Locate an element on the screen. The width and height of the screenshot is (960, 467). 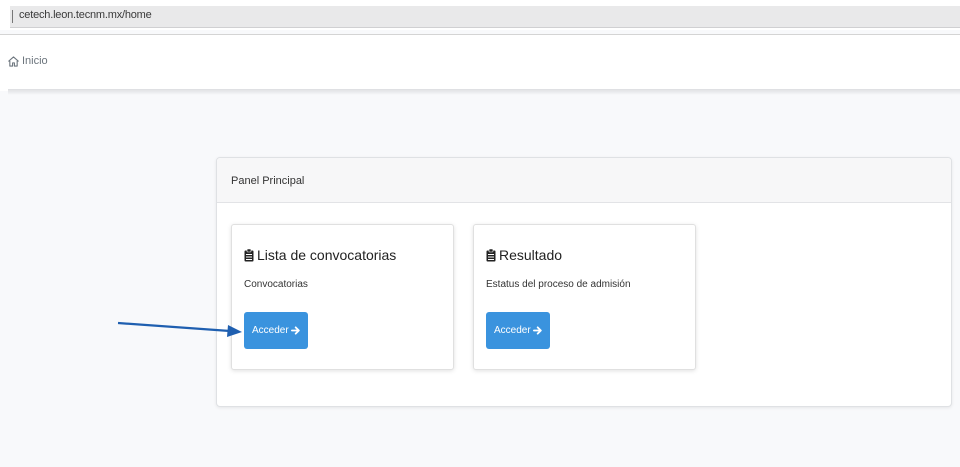
acceder-convocatorias-button: Acceder is located at coordinates (276, 330).